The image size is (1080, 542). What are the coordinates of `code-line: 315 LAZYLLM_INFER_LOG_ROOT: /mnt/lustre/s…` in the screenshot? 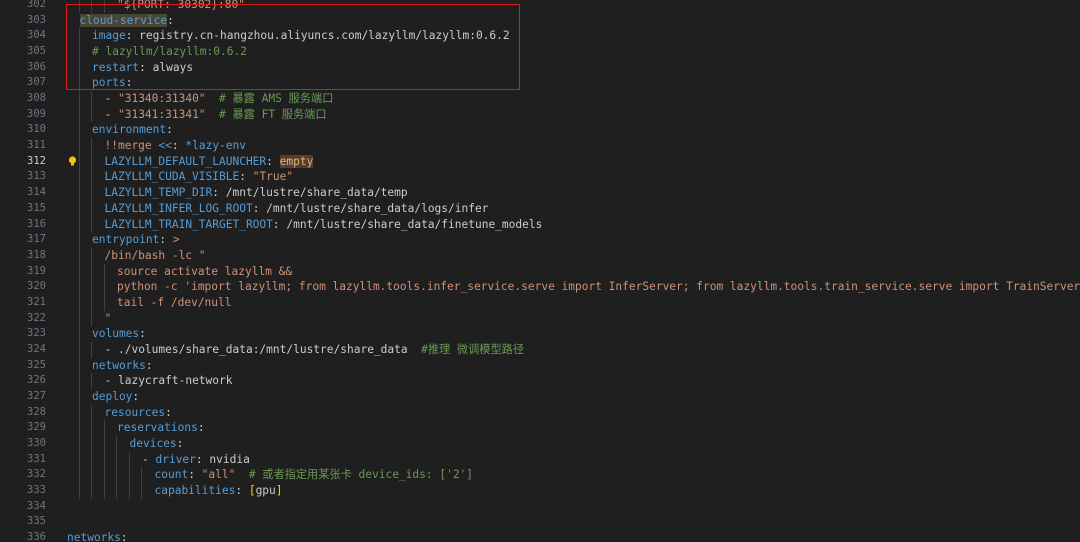 It's located at (540, 209).